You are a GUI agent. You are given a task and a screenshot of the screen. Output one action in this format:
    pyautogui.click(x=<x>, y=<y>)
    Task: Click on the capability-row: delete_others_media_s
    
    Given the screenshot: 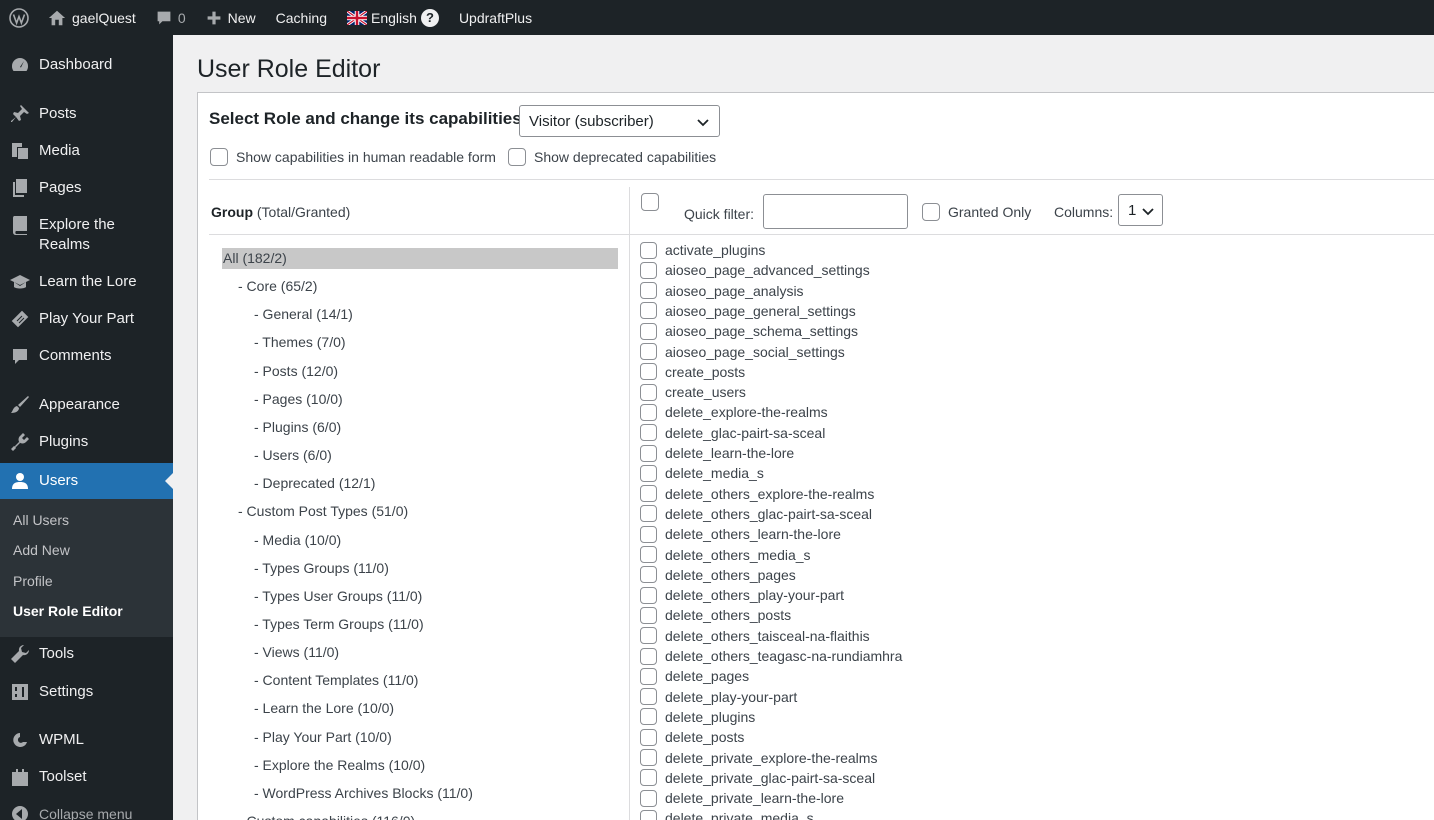 What is the action you would take?
    pyautogui.click(x=725, y=555)
    